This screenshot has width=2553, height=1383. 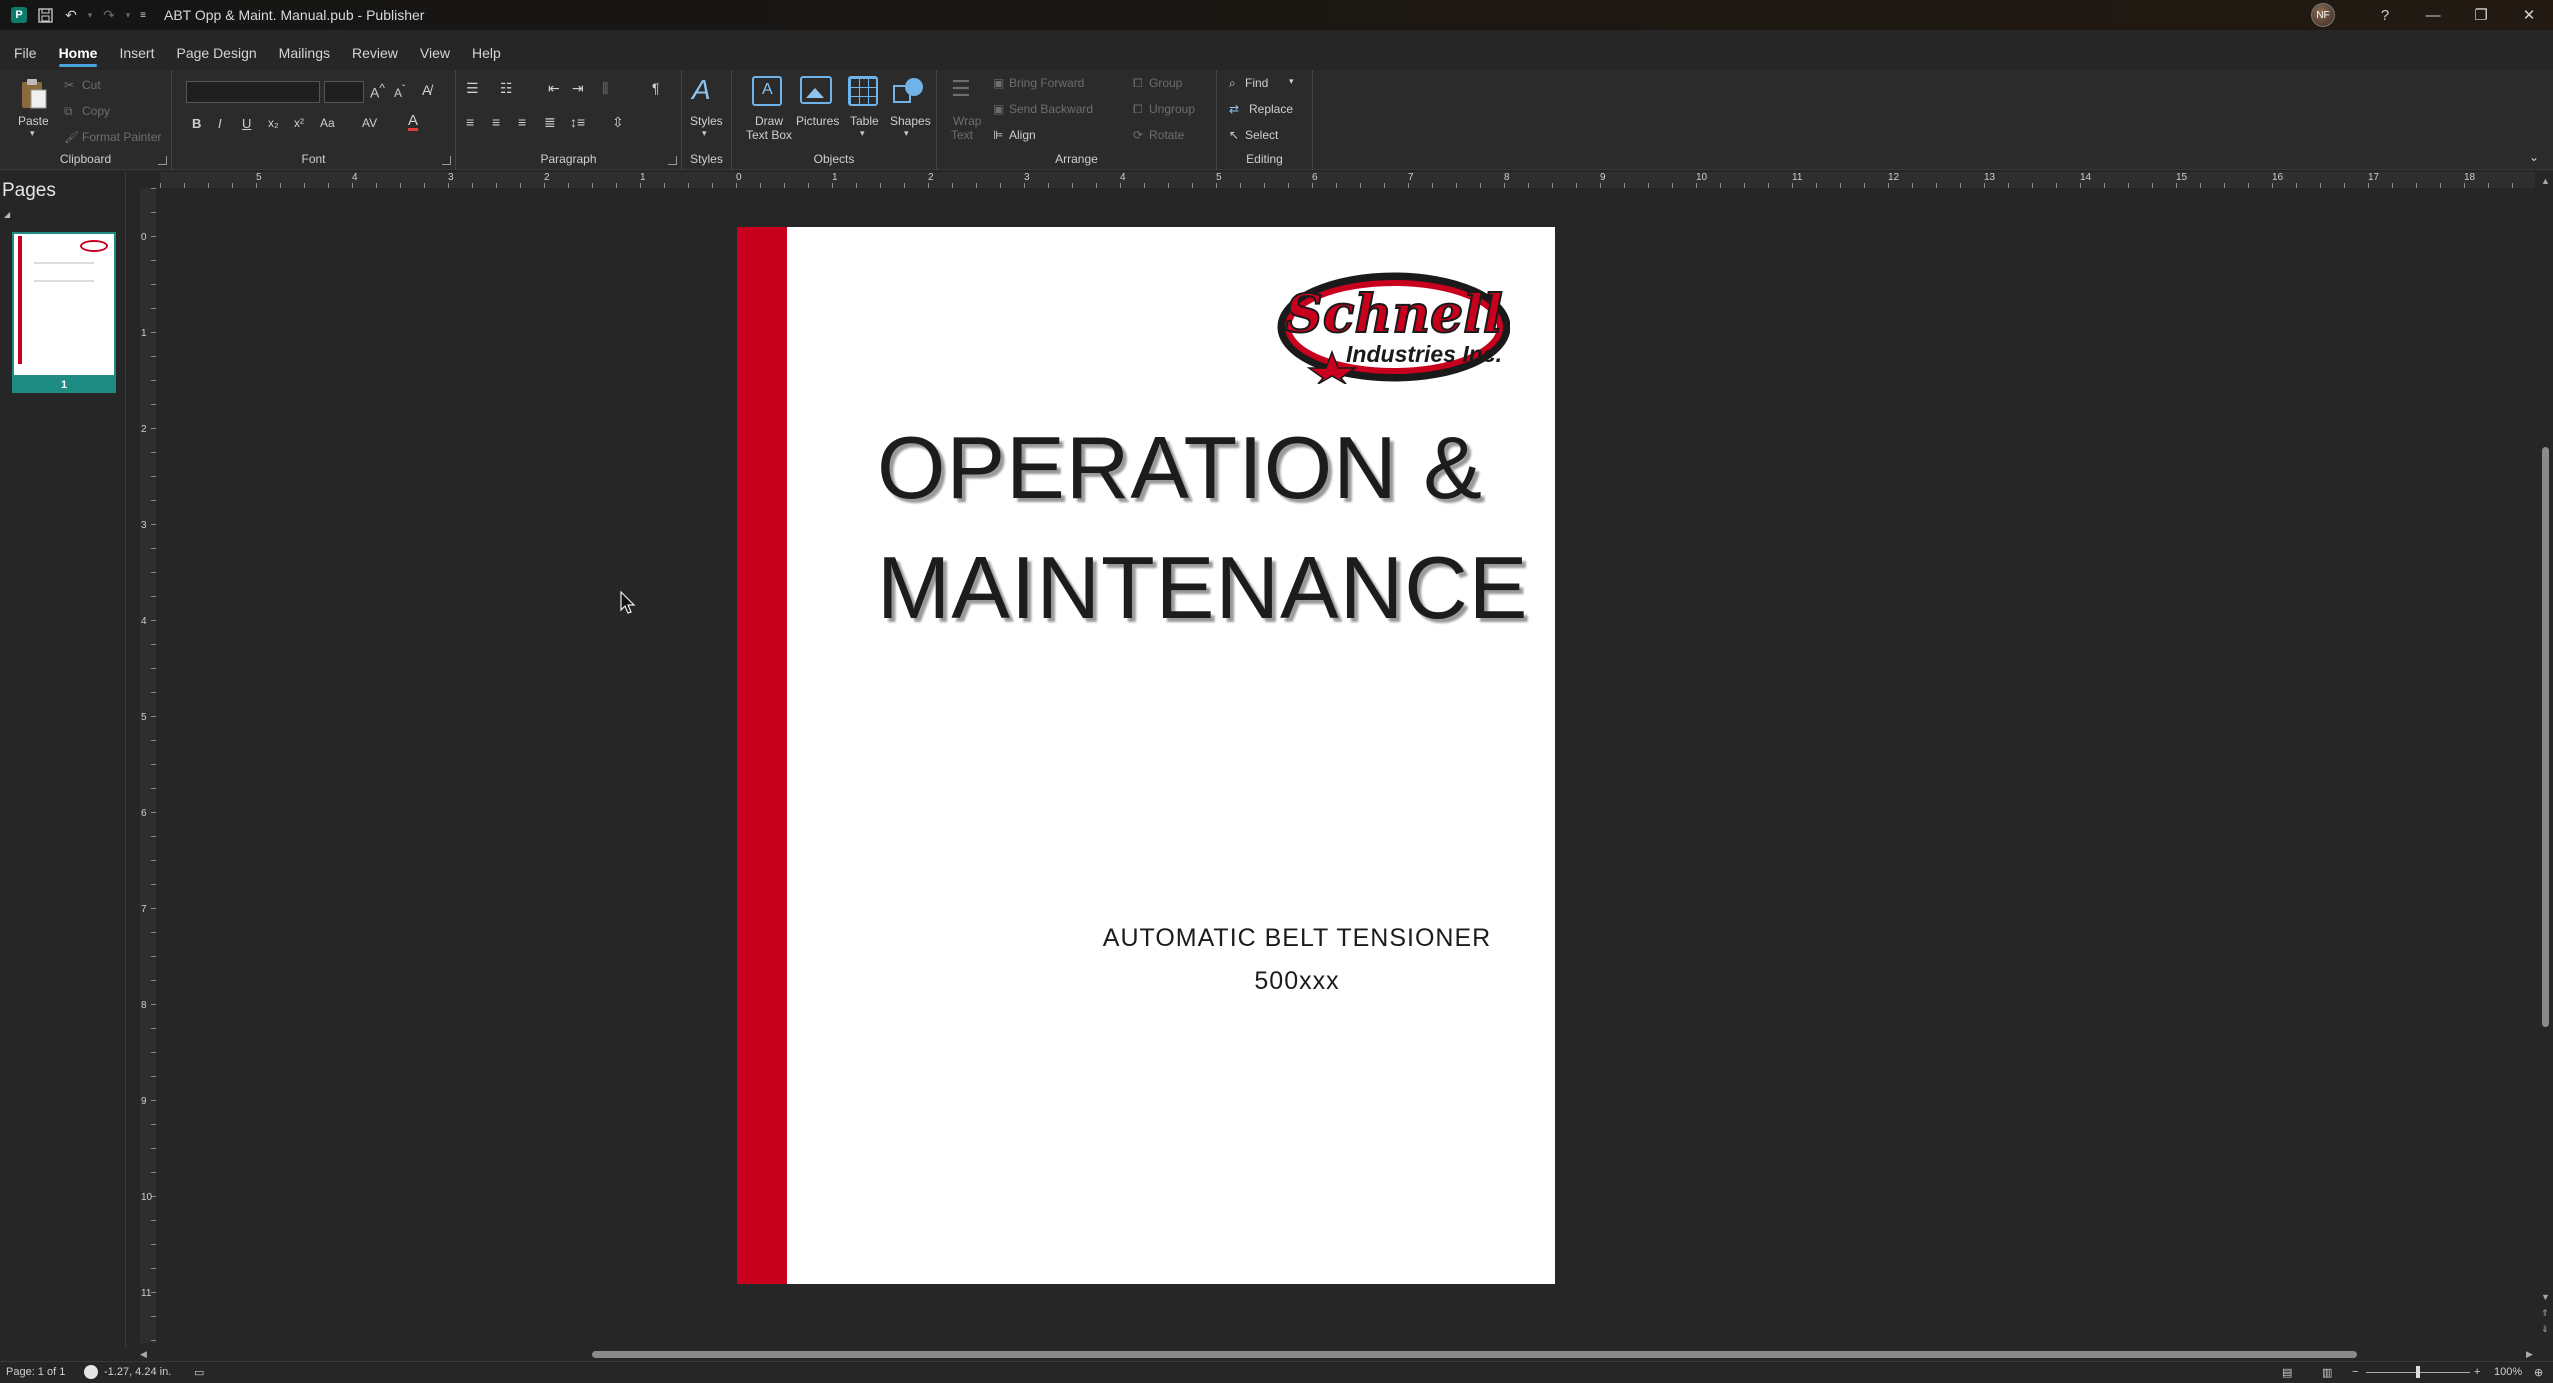 What do you see at coordinates (701, 90) in the screenshot?
I see `styles-icon: A` at bounding box center [701, 90].